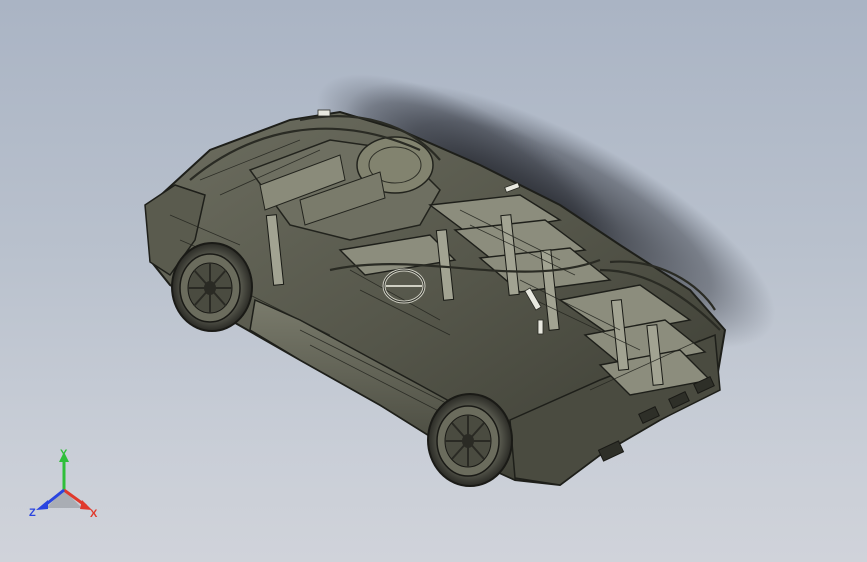  Describe the element at coordinates (212, 287) in the screenshot. I see `rear-wheel` at that location.